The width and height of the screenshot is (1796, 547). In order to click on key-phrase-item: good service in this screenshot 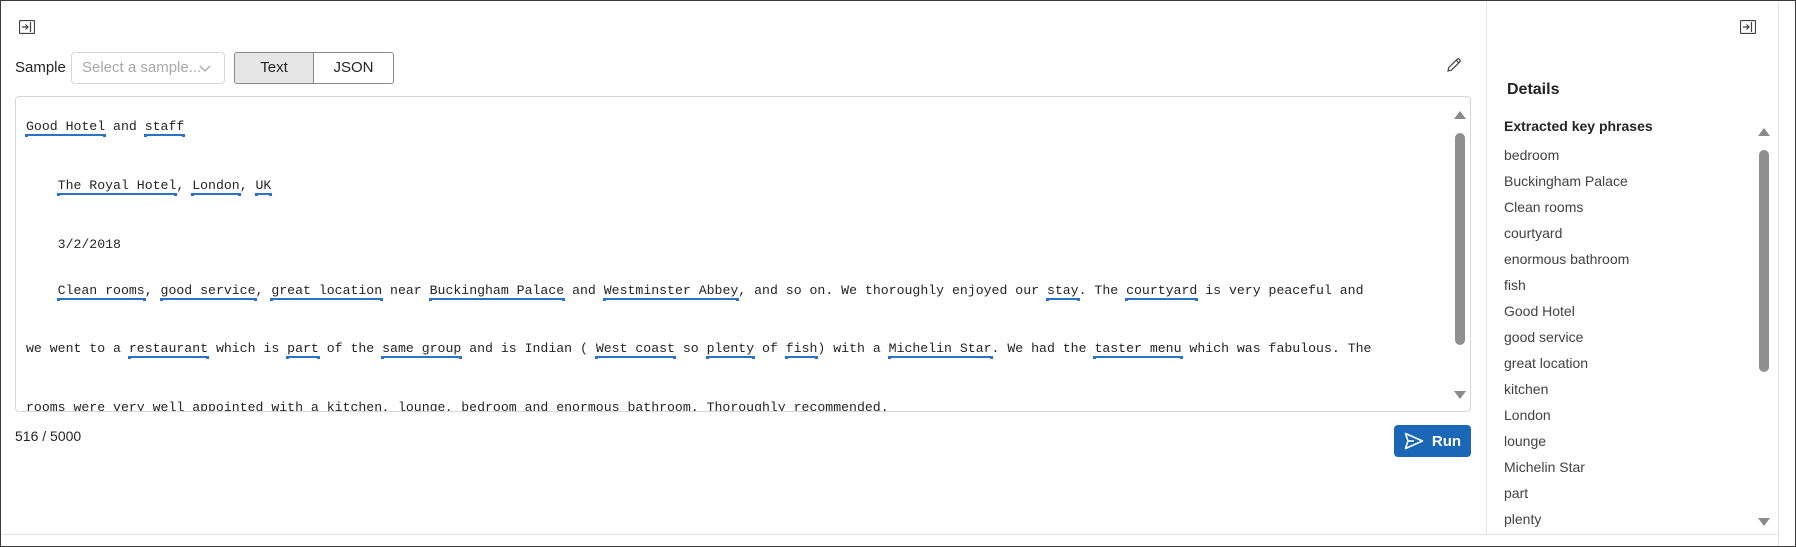, I will do `click(1544, 337)`.